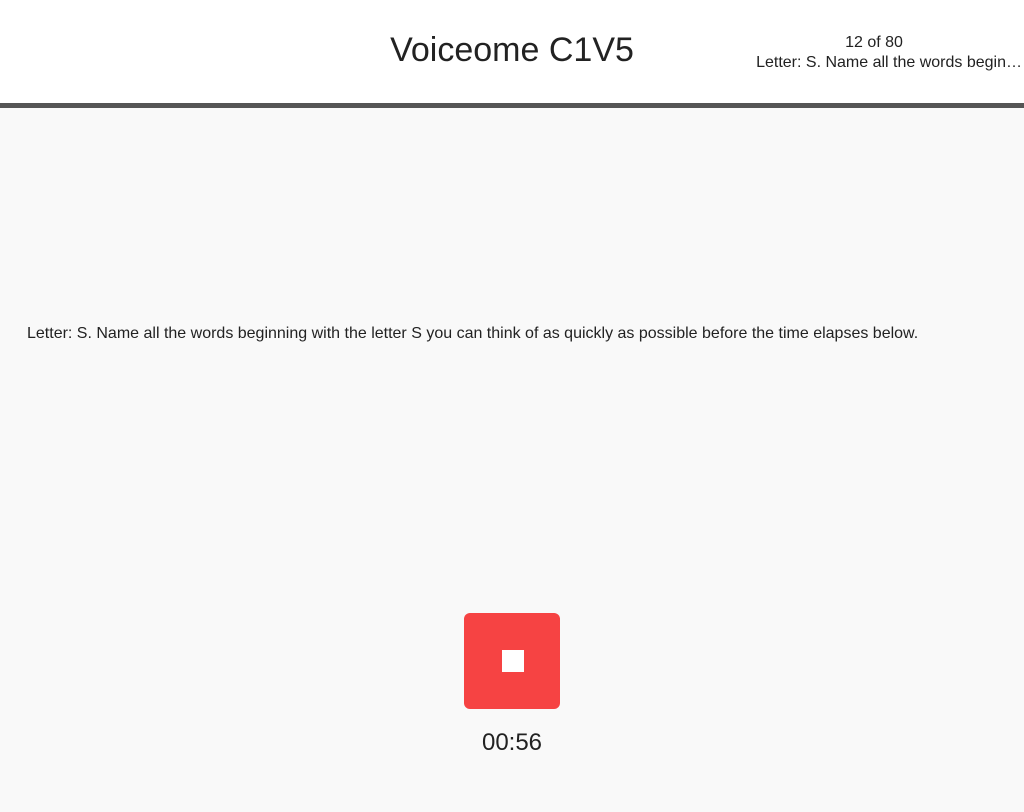  I want to click on countdown-timer: 00:56, so click(512, 742).